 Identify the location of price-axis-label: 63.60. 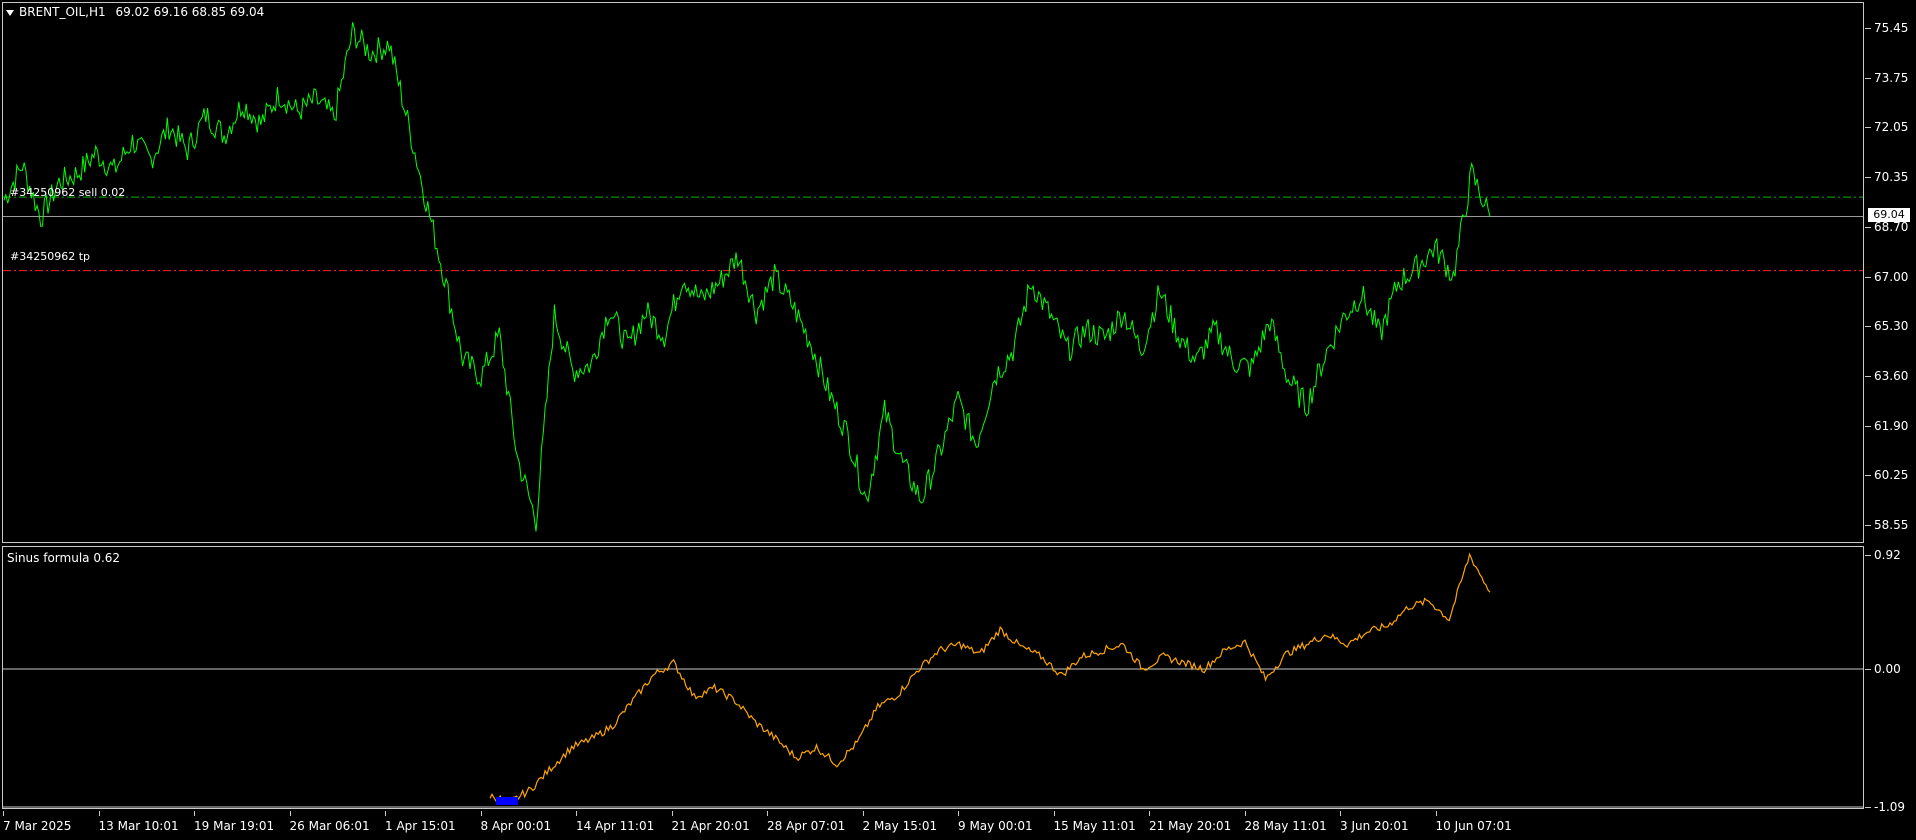
(1886, 375).